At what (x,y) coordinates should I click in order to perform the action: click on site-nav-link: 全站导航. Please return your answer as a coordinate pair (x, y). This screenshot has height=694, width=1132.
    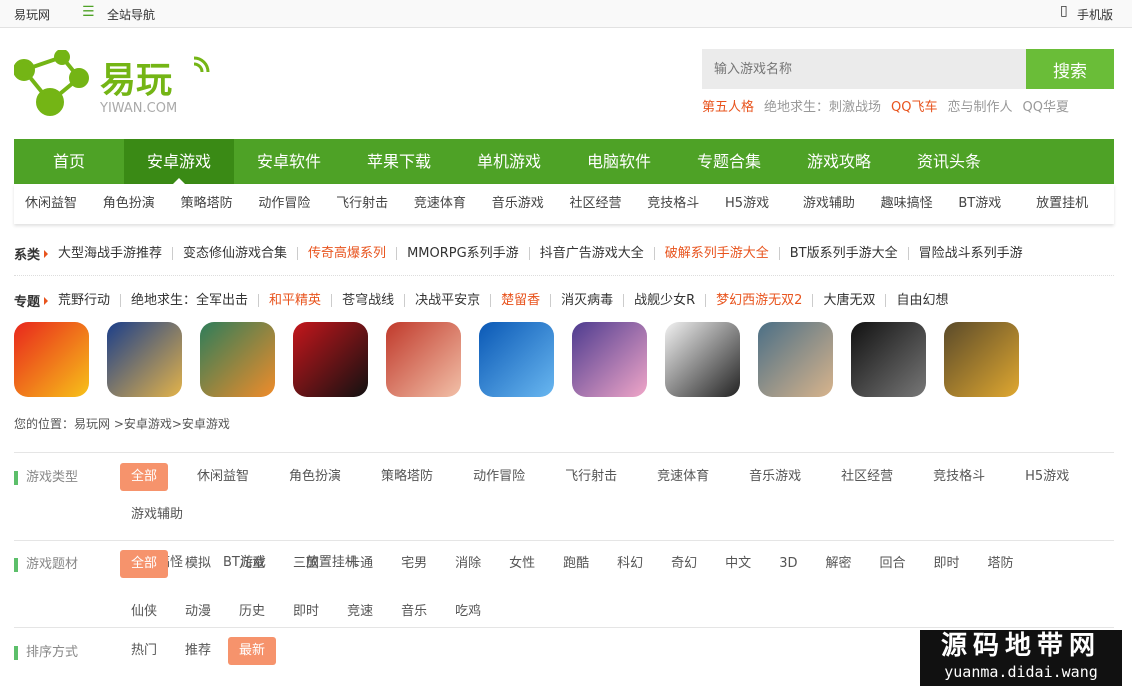
    Looking at the image, I should click on (131, 14).